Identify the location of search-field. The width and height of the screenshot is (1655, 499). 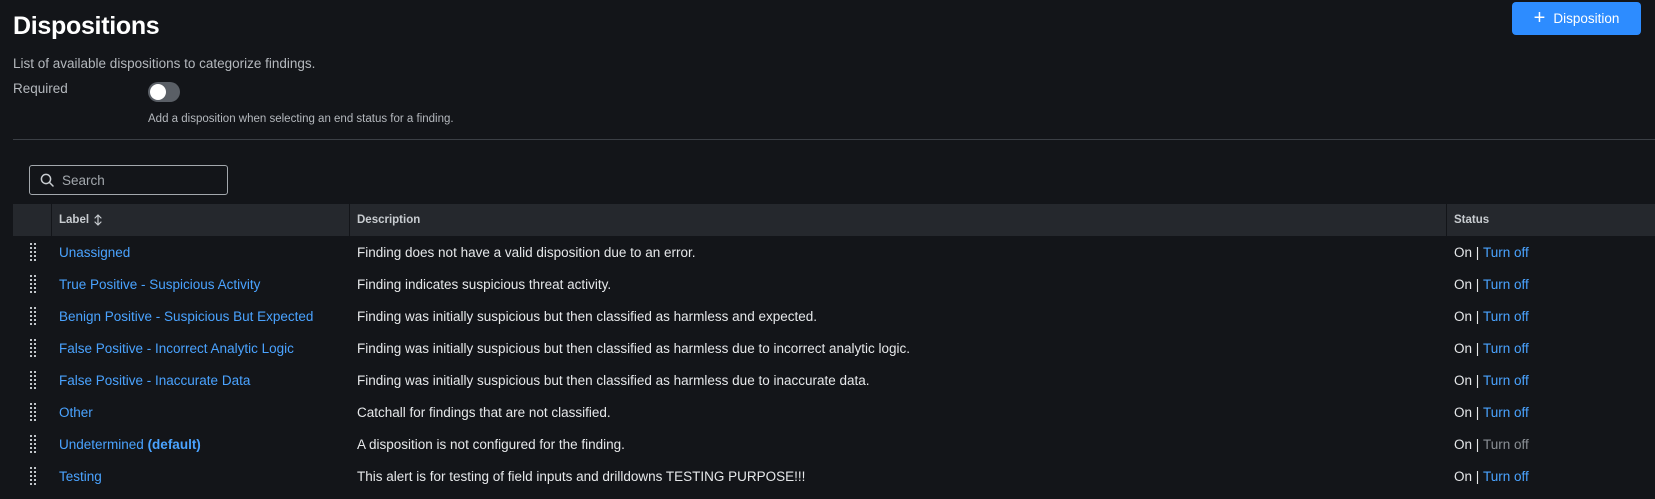
(128, 180).